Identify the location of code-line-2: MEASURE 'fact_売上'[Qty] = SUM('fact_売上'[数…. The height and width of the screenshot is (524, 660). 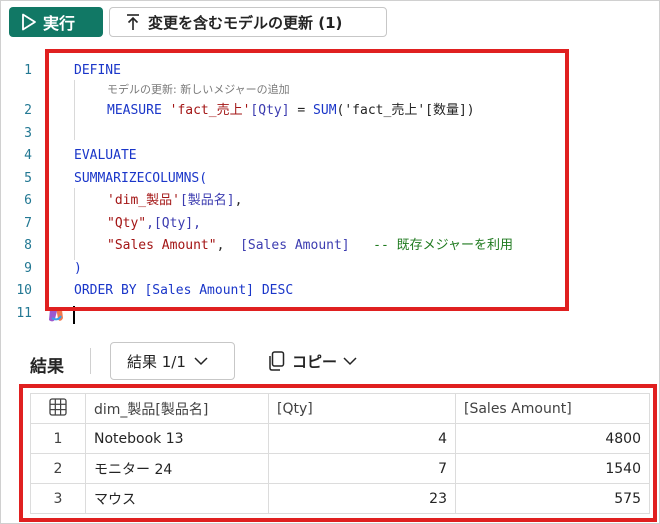
(291, 111).